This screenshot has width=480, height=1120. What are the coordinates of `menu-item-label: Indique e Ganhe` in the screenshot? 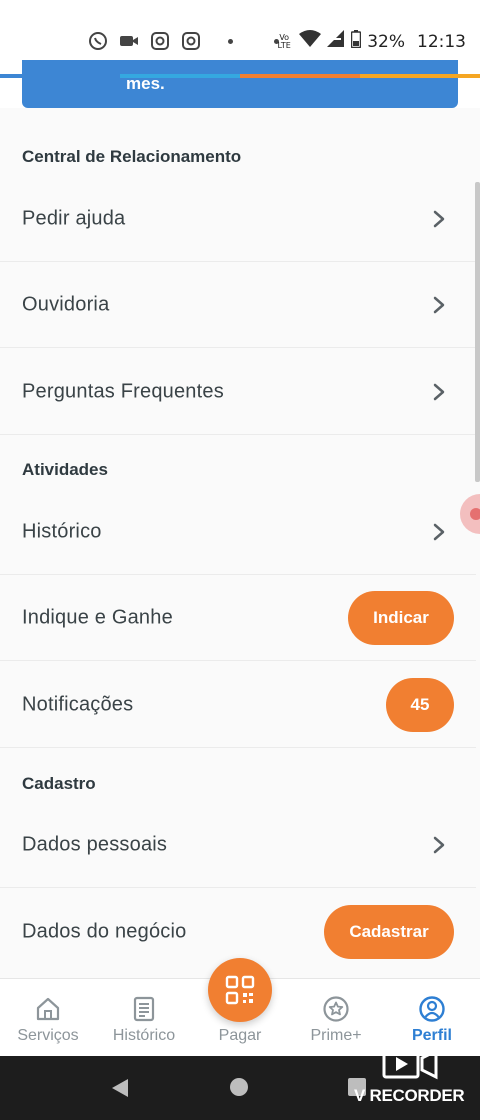 It's located at (97, 617).